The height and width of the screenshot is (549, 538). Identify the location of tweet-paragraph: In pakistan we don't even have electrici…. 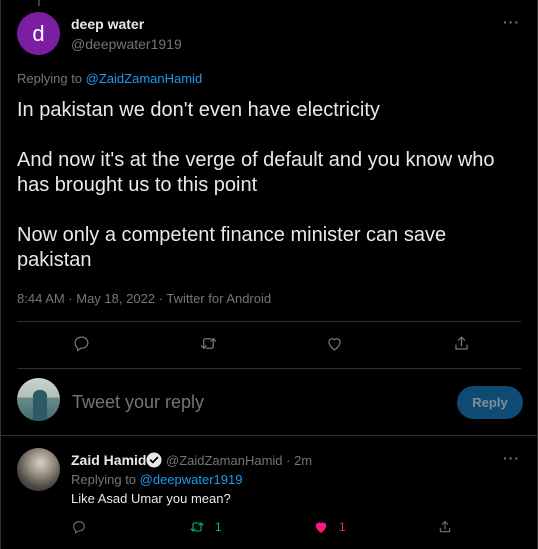
(198, 110).